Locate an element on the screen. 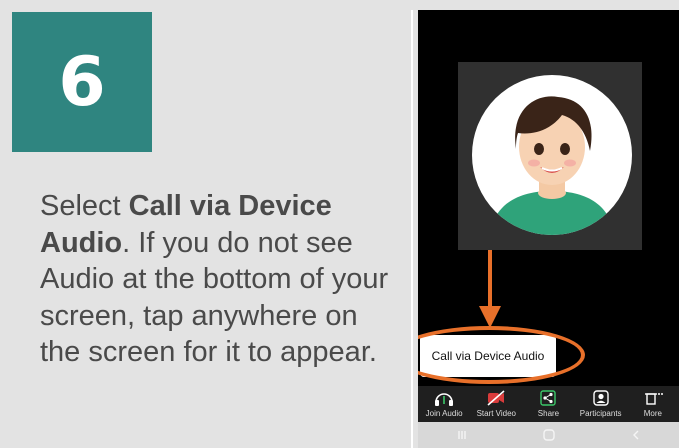 Image resolution: width=679 pixels, height=448 pixels. join-audio-button: Join Audio is located at coordinates (444, 402).